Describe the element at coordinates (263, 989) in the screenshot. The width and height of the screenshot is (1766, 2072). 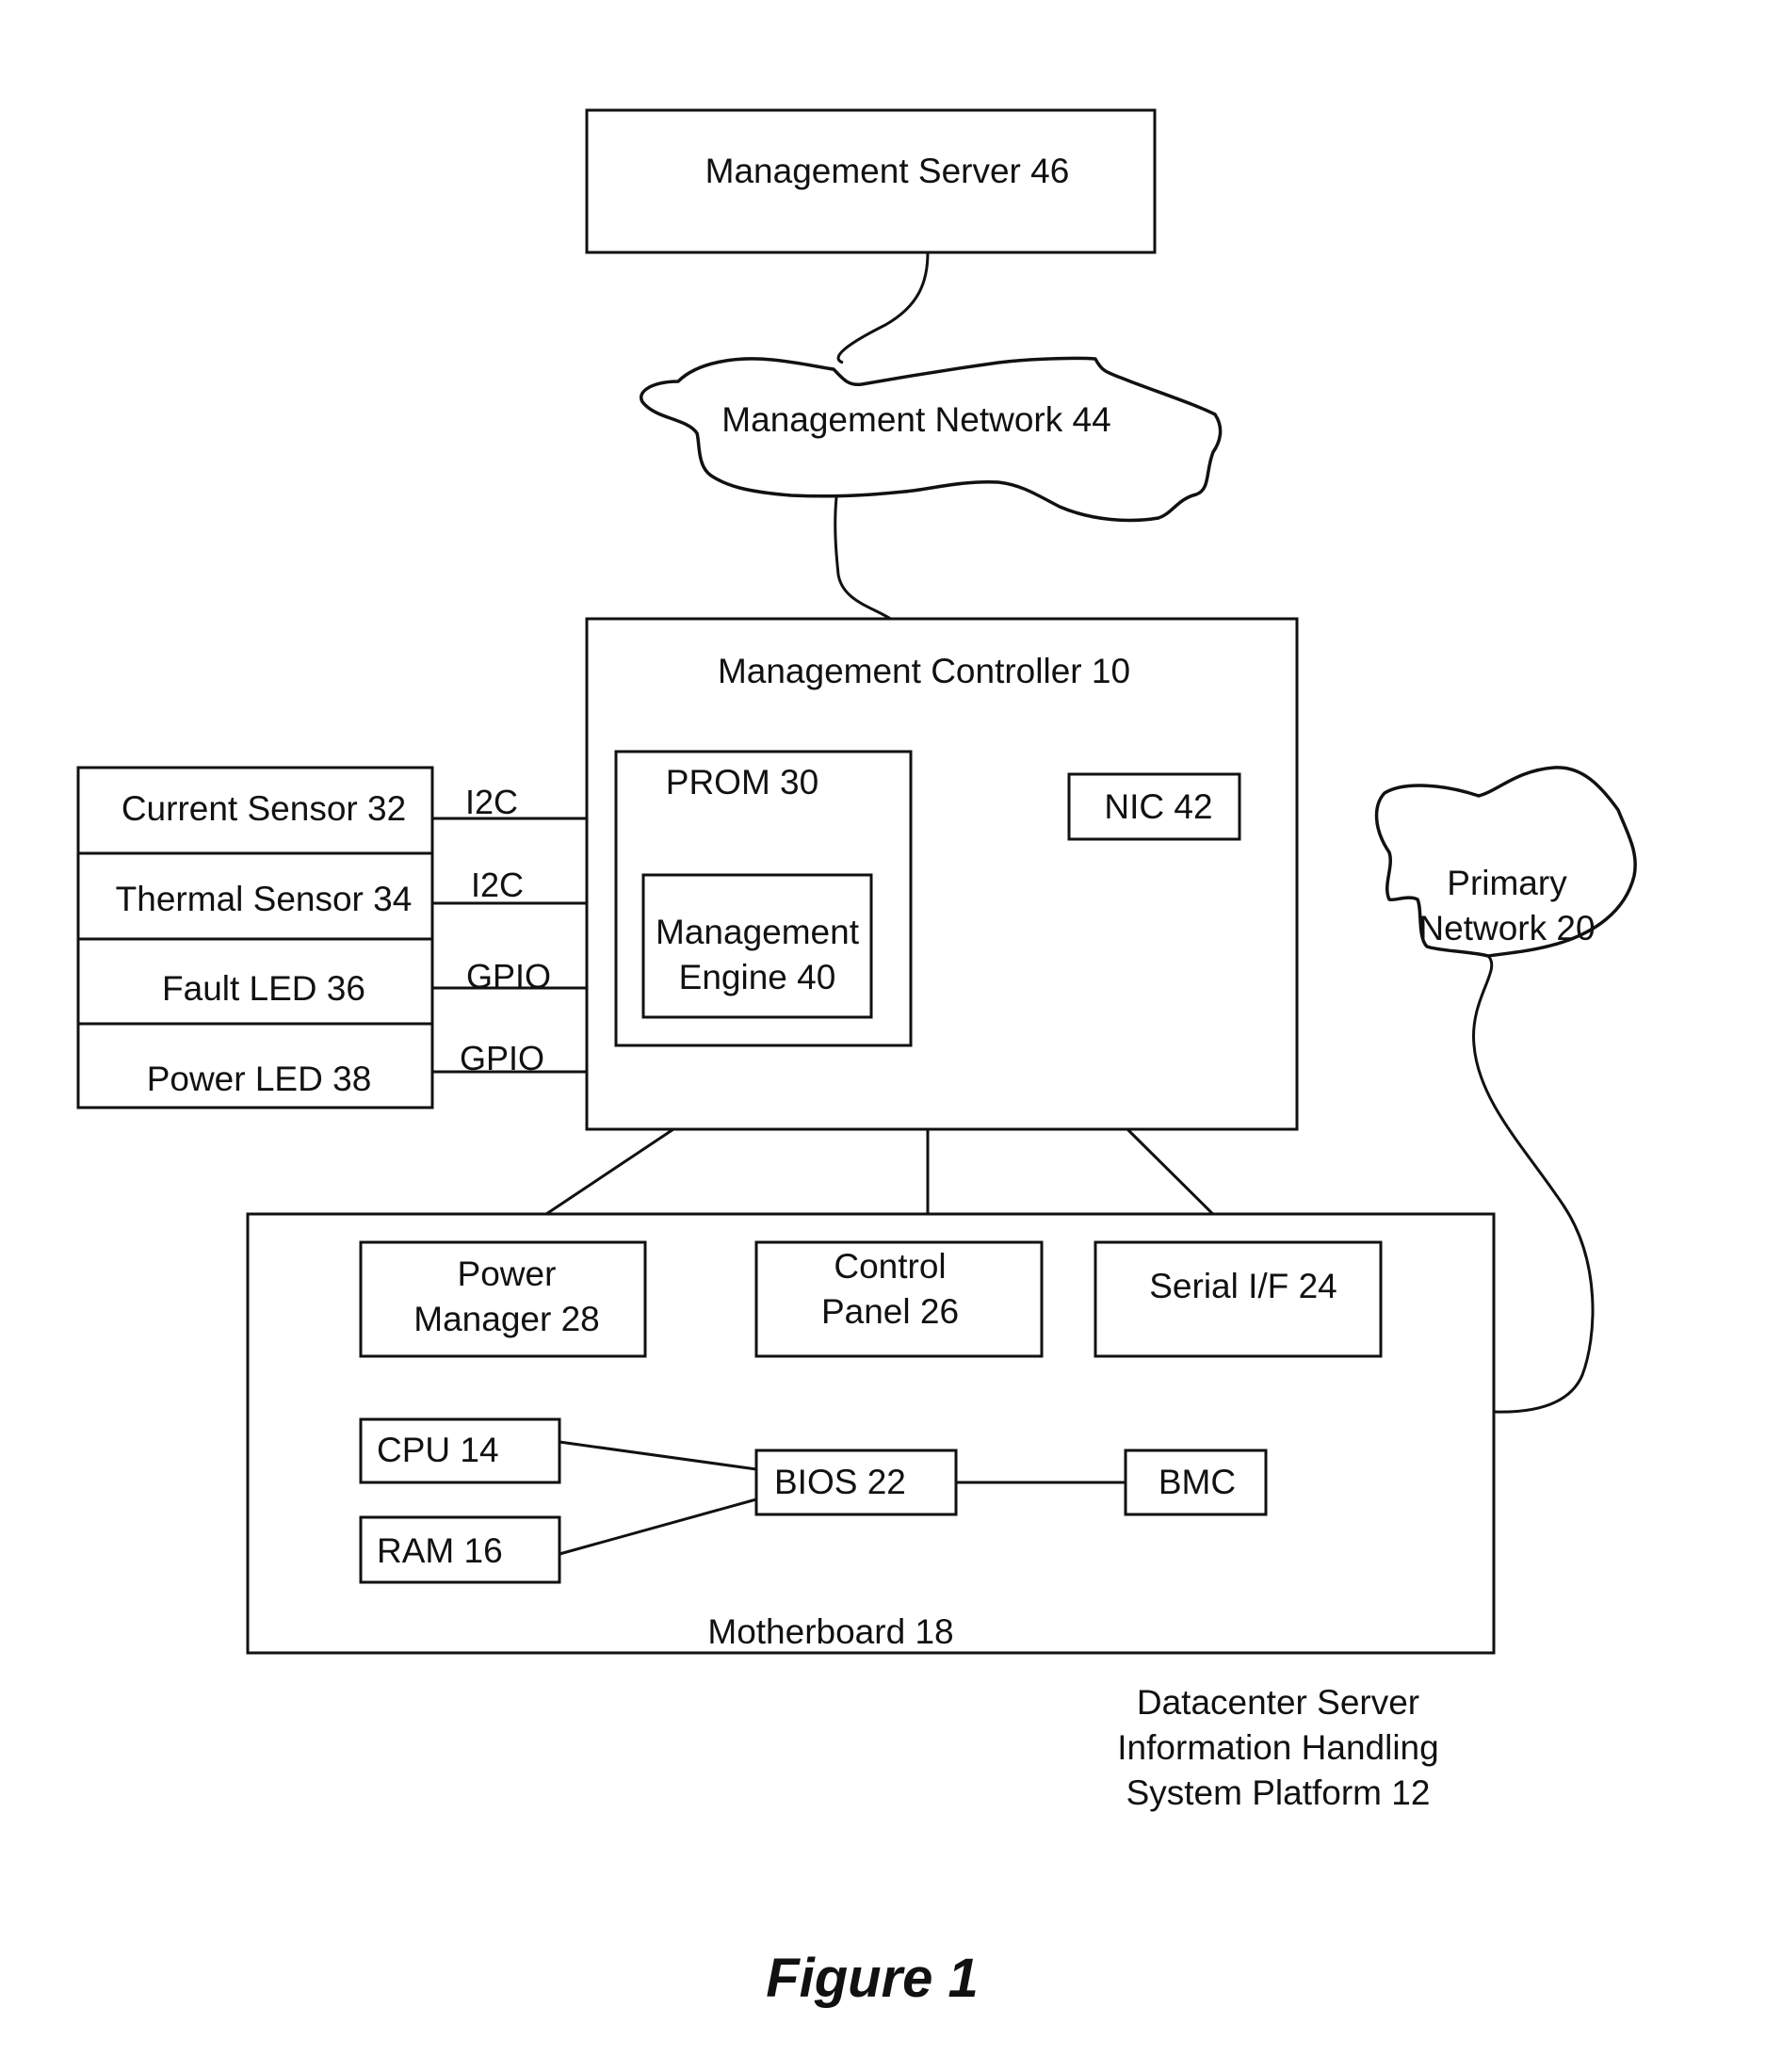
I see `fault-led-label: Fault LED 36` at that location.